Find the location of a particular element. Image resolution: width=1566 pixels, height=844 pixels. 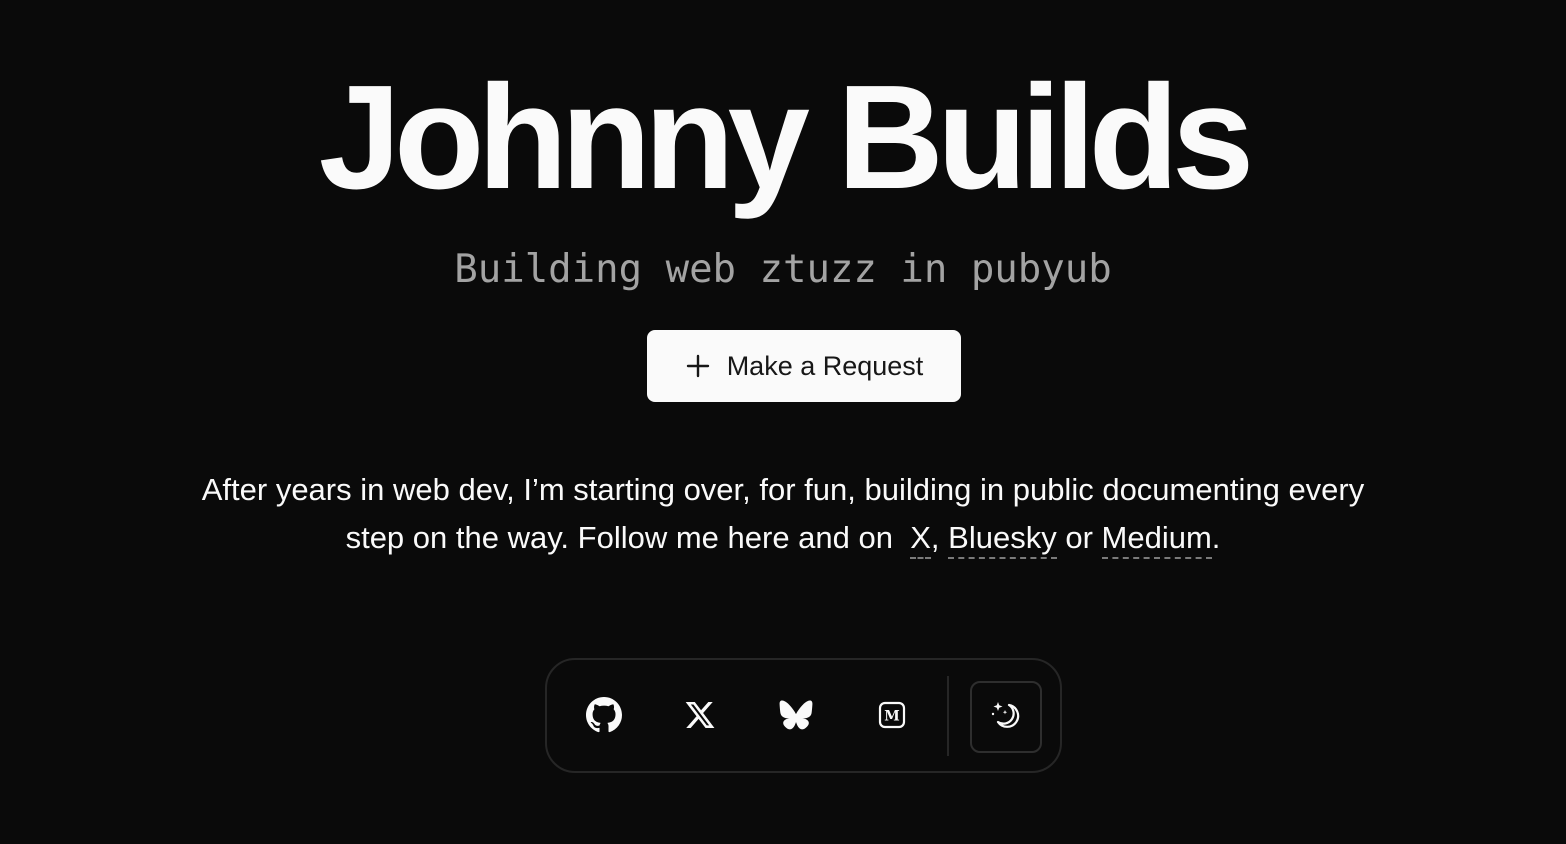

medium-link: Medium is located at coordinates (1156, 539).